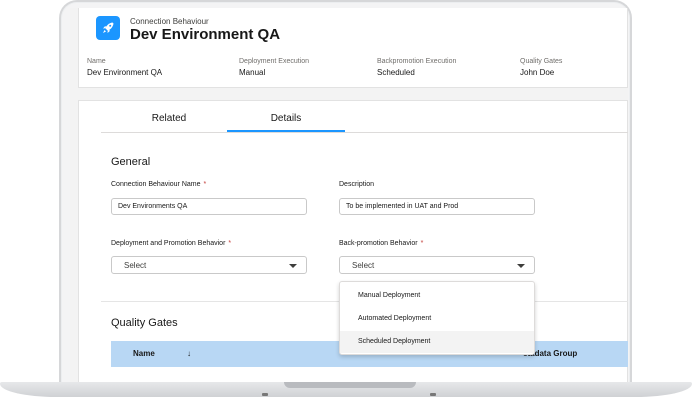  What do you see at coordinates (286, 118) in the screenshot?
I see `tab-details: Details` at bounding box center [286, 118].